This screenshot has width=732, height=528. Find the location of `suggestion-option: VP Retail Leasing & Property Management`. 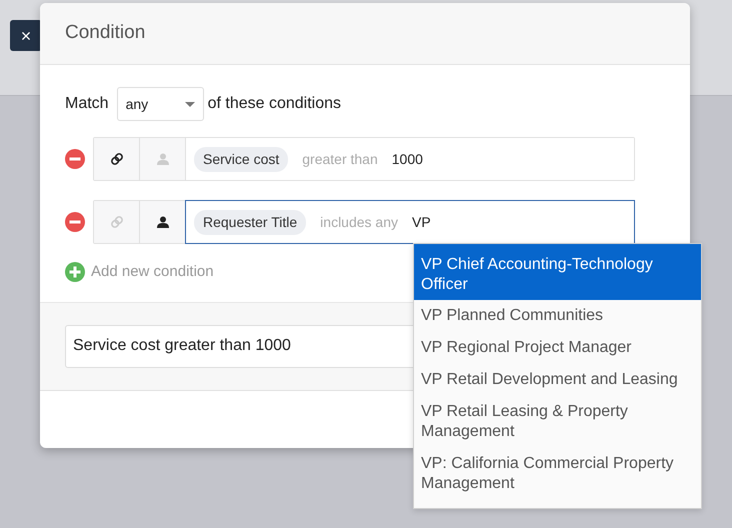

suggestion-option: VP Retail Leasing & Property Management is located at coordinates (557, 422).